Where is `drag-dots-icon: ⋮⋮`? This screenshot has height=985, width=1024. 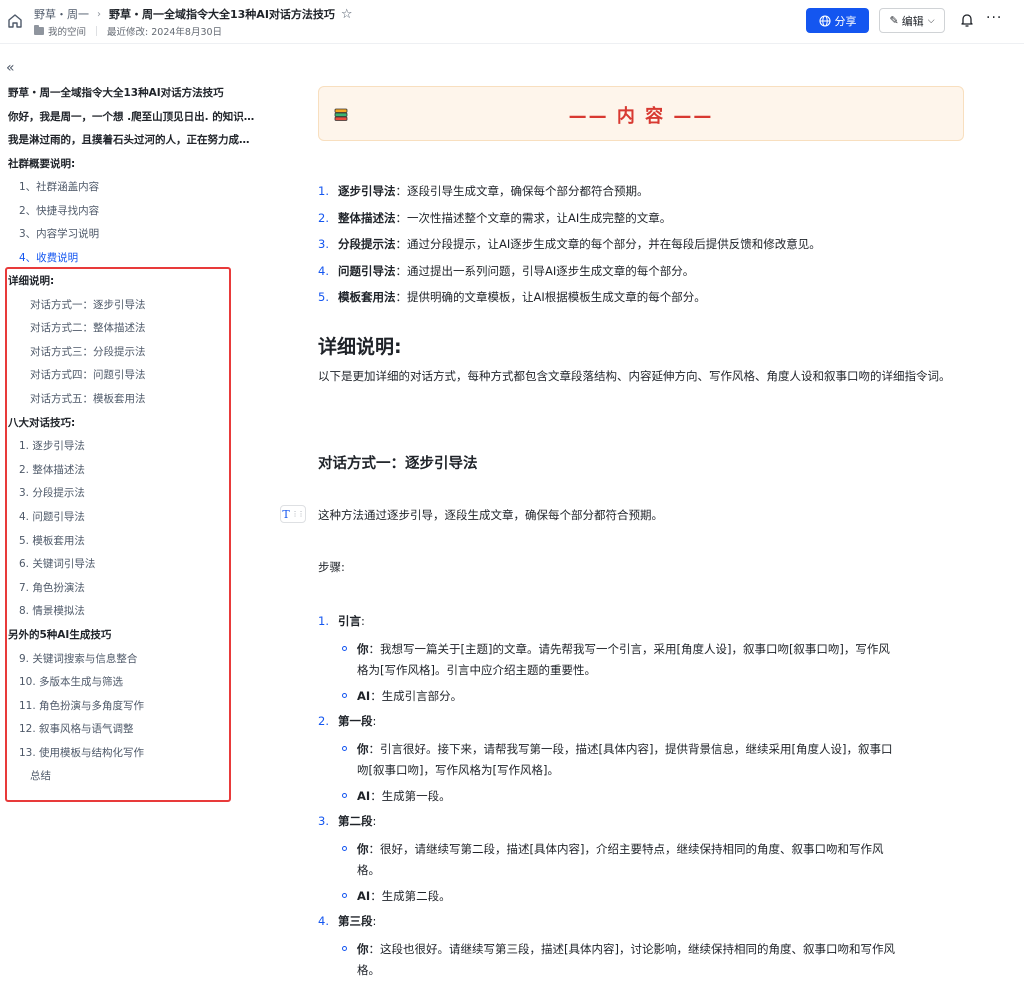 drag-dots-icon: ⋮⋮ is located at coordinates (298, 514).